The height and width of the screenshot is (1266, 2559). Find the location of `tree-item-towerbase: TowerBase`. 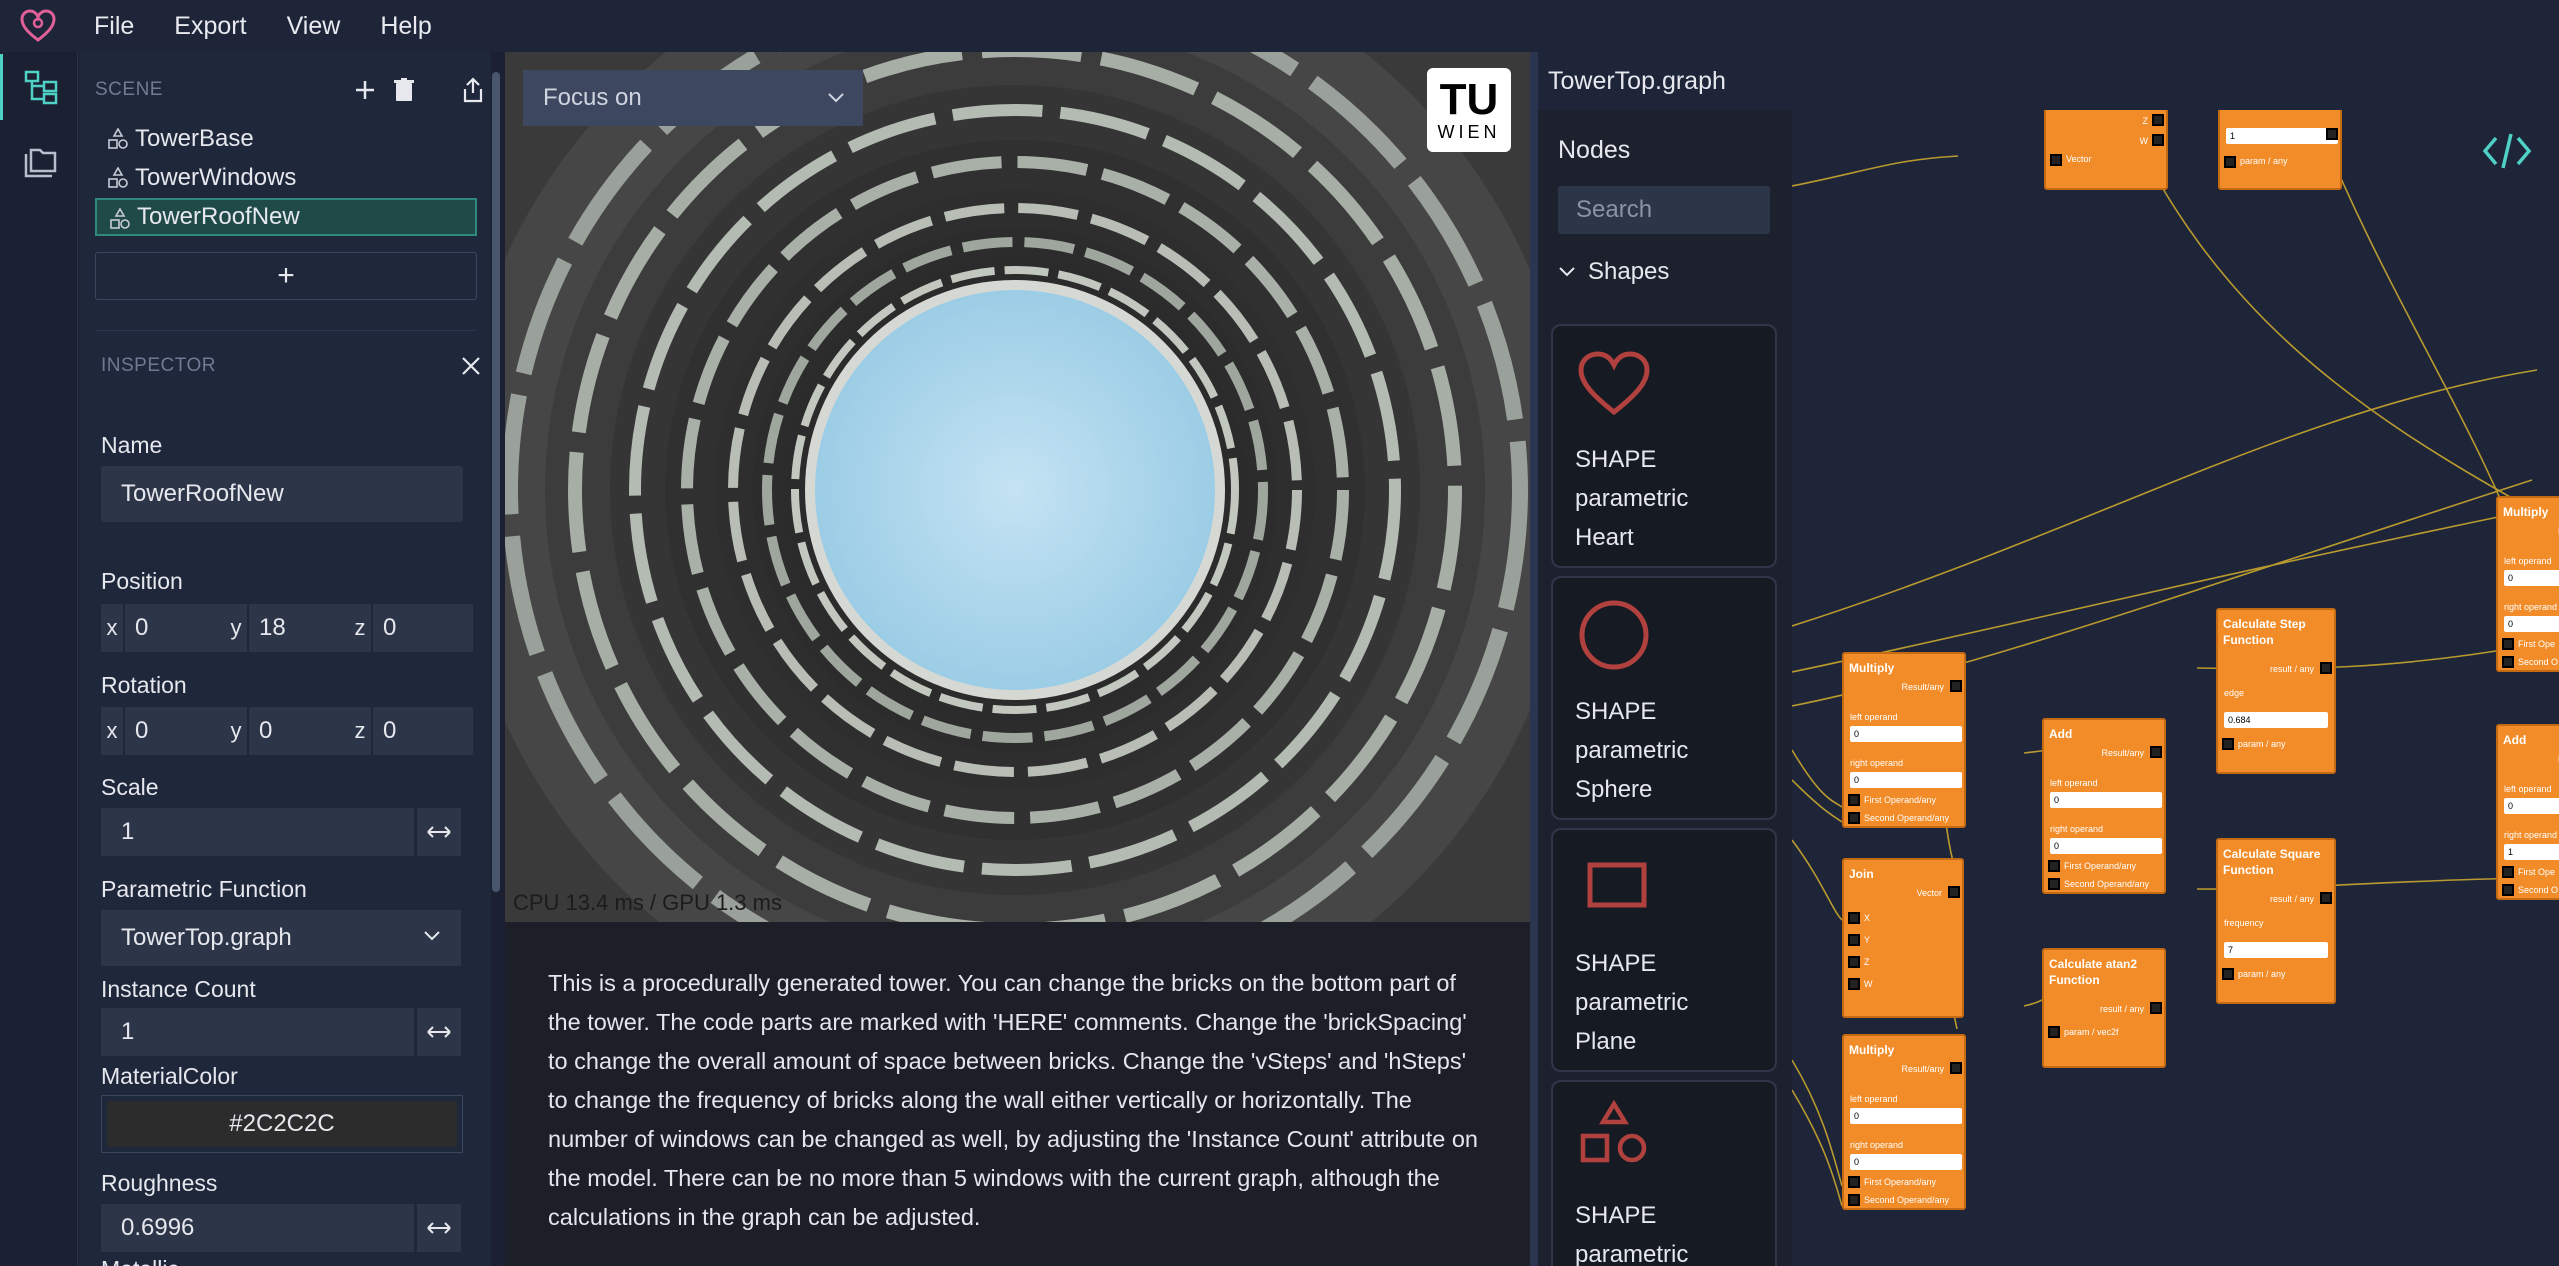

tree-item-towerbase: TowerBase is located at coordinates (286, 139).